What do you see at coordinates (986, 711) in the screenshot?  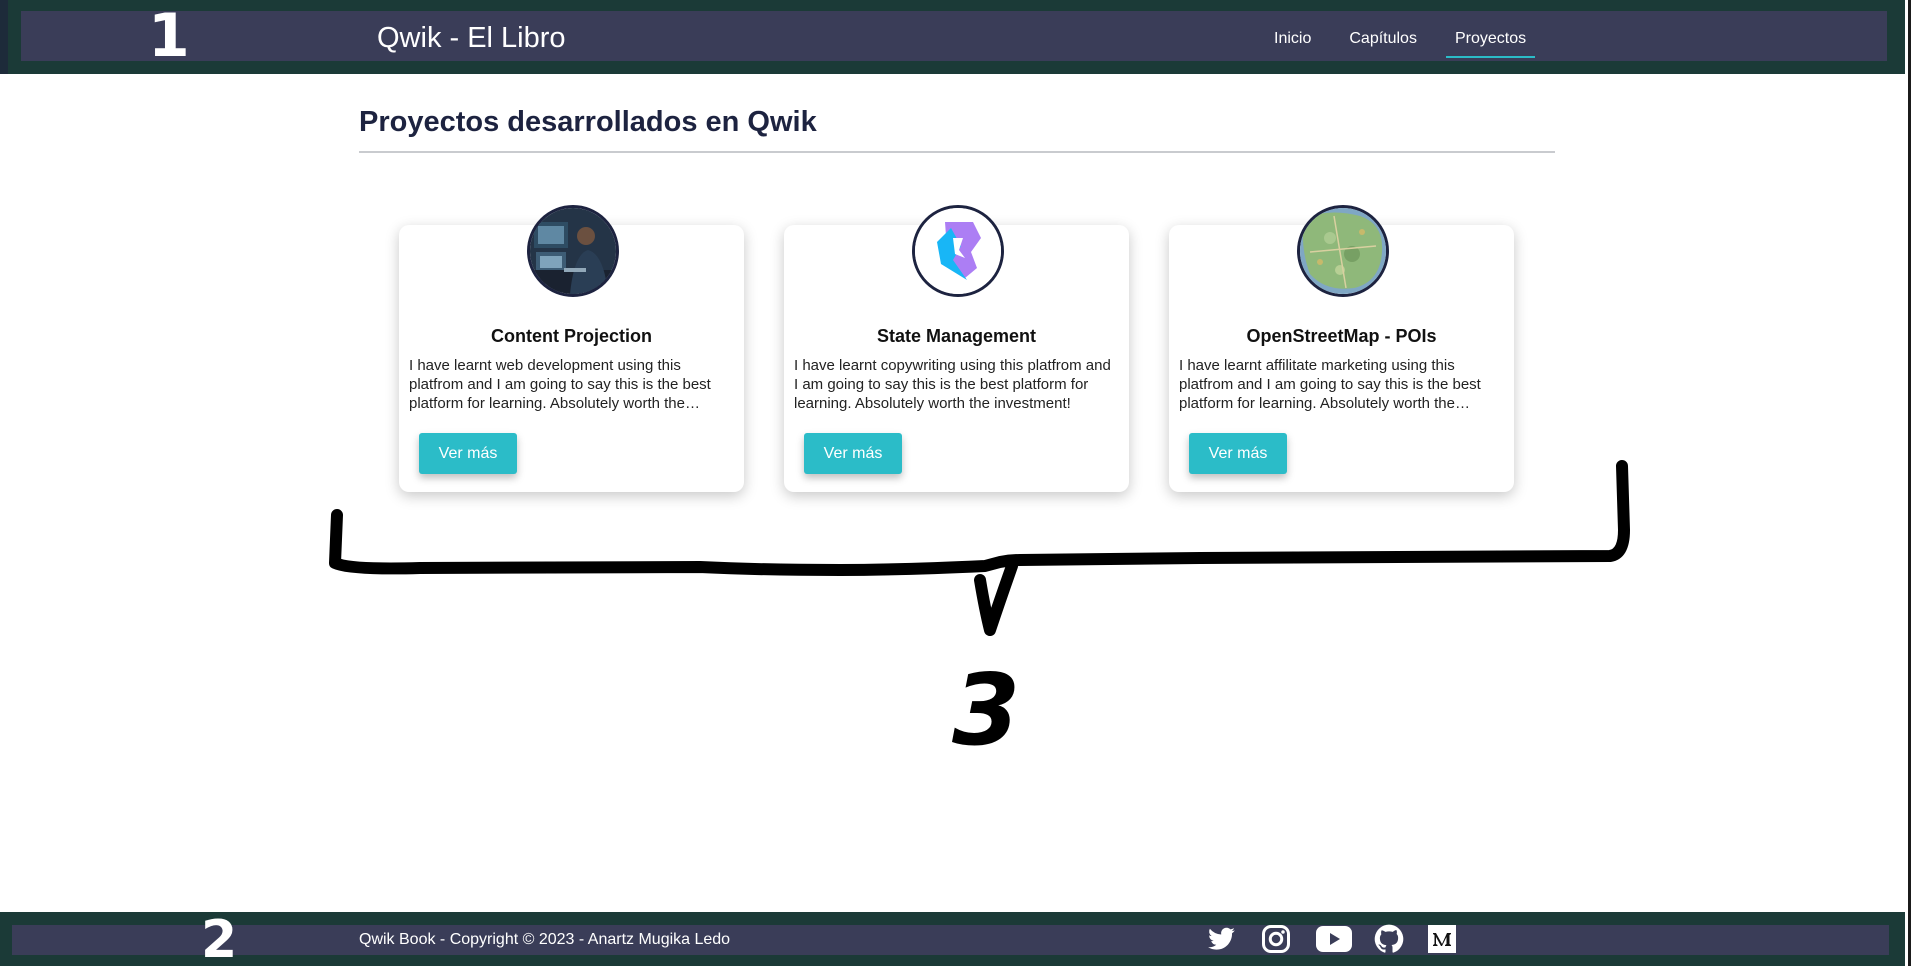 I see `annotation-number-cards: 3` at bounding box center [986, 711].